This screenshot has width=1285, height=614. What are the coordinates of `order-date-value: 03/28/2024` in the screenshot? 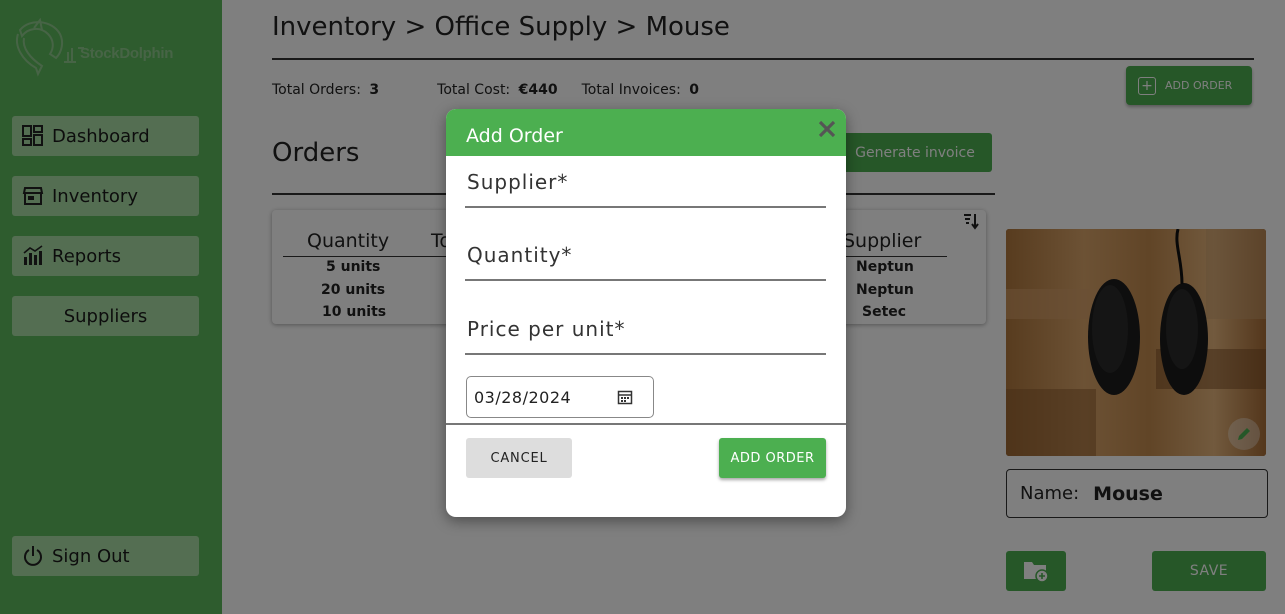 It's located at (523, 397).